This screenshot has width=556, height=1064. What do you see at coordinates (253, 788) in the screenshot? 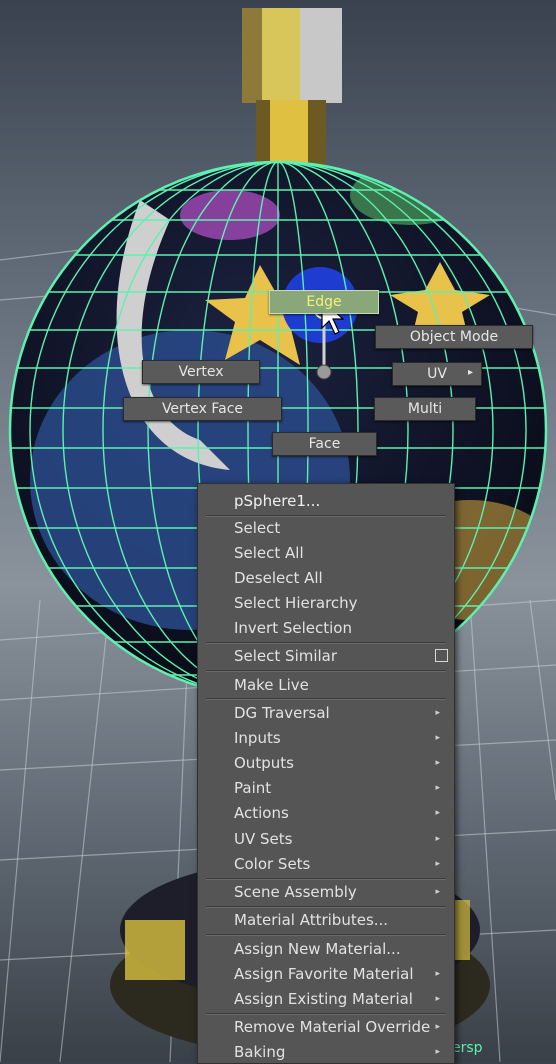
I see `menu-item-label: Paint` at bounding box center [253, 788].